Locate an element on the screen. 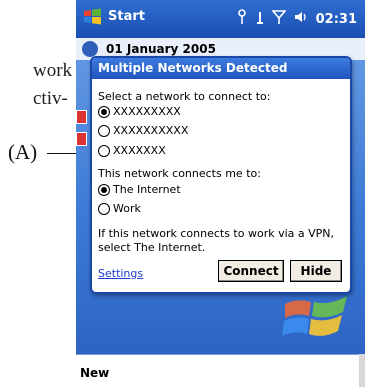 This screenshot has height=387, width=365. network-option-2: XXXXXXXXXX is located at coordinates (143, 130).